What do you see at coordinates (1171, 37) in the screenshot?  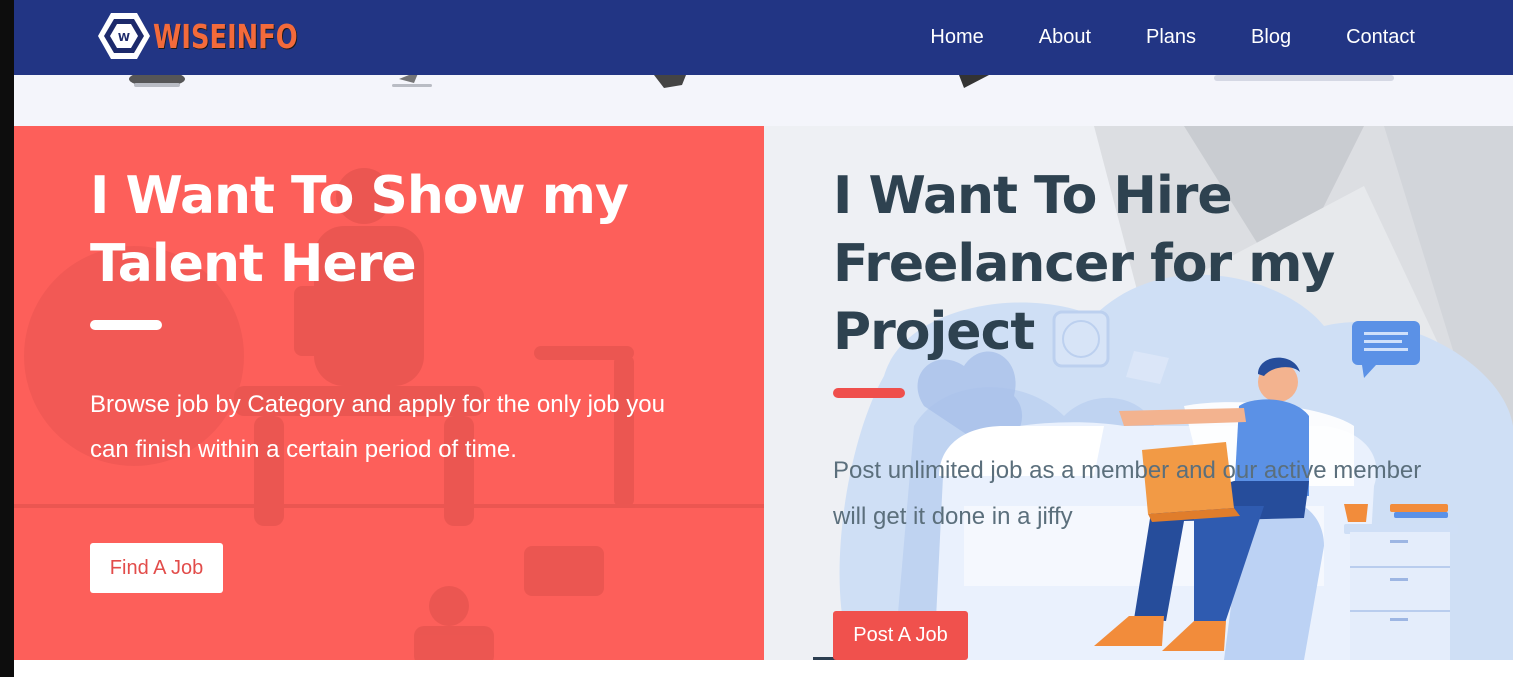 I see `nav-plans: Plans` at bounding box center [1171, 37].